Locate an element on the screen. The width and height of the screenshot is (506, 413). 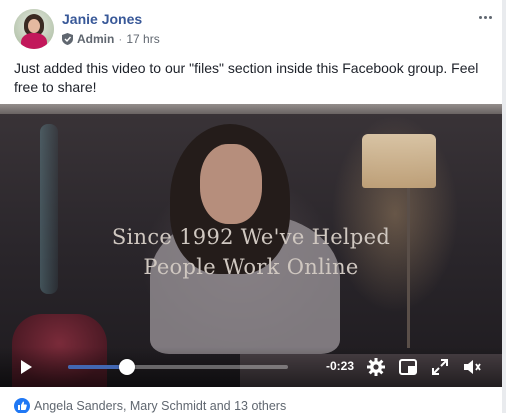
picture-in-picture-icon is located at coordinates (408, 367).